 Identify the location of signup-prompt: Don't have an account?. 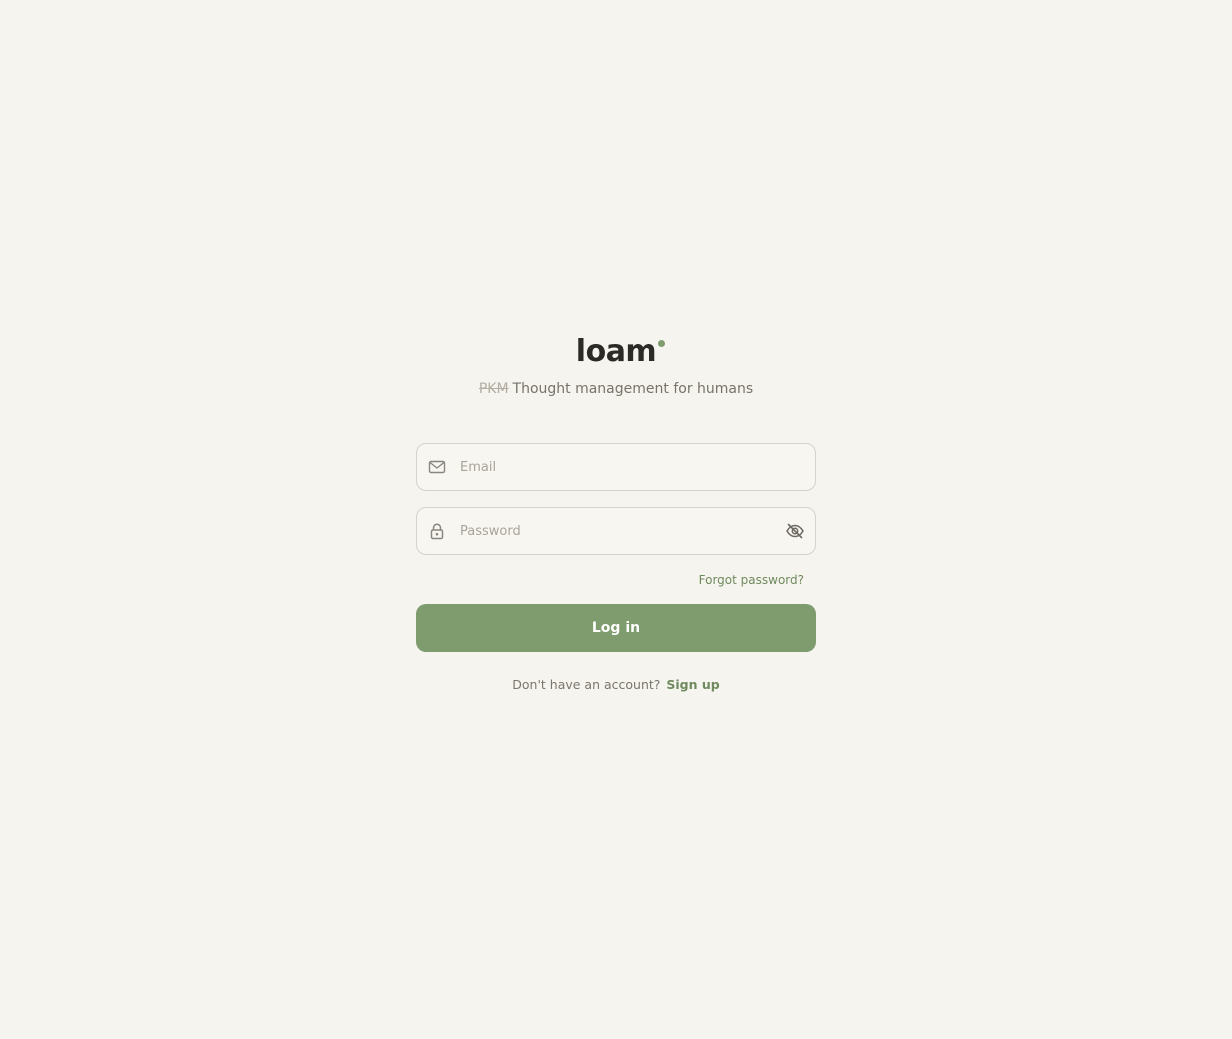
(586, 684).